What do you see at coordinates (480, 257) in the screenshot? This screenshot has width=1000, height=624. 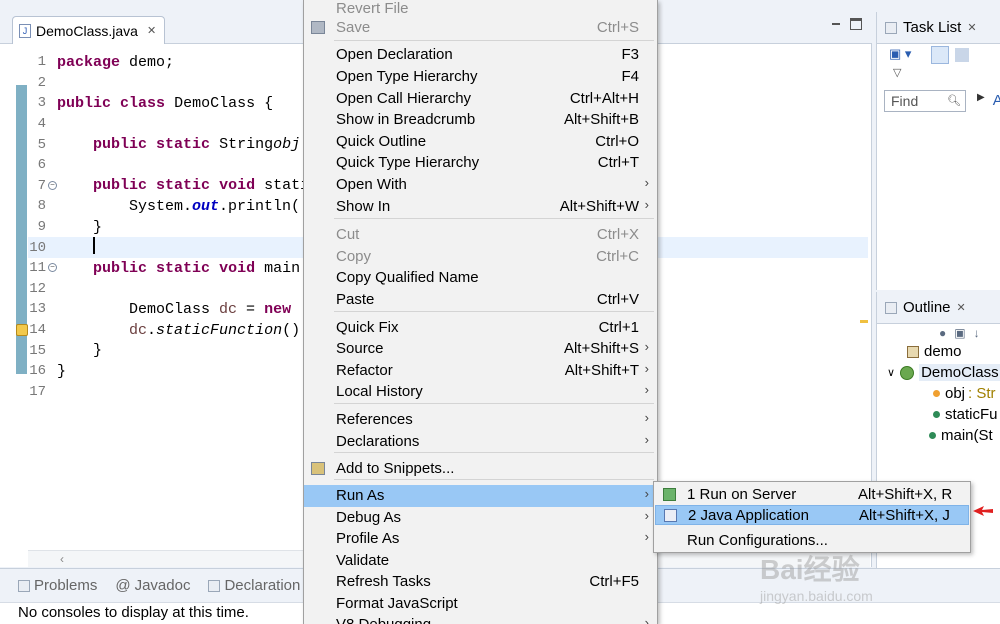 I see `menu-item-copy: Copy Ctrl+C` at bounding box center [480, 257].